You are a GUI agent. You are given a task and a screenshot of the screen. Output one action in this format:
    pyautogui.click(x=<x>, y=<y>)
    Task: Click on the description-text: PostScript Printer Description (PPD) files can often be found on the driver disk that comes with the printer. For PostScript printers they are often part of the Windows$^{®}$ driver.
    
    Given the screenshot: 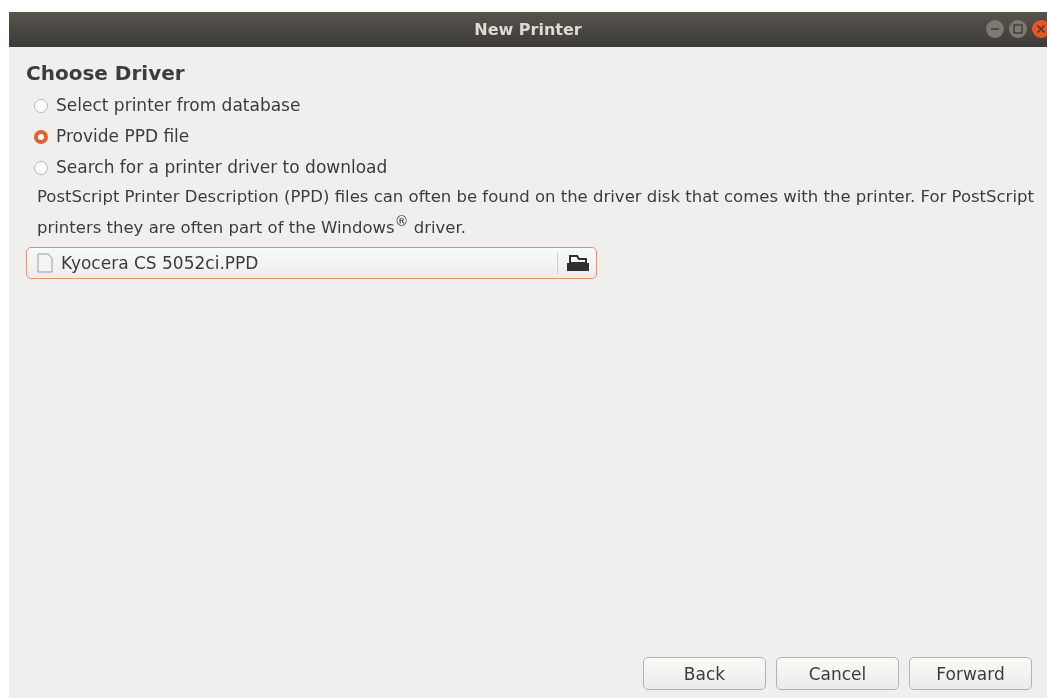 What is the action you would take?
    pyautogui.click(x=536, y=212)
    